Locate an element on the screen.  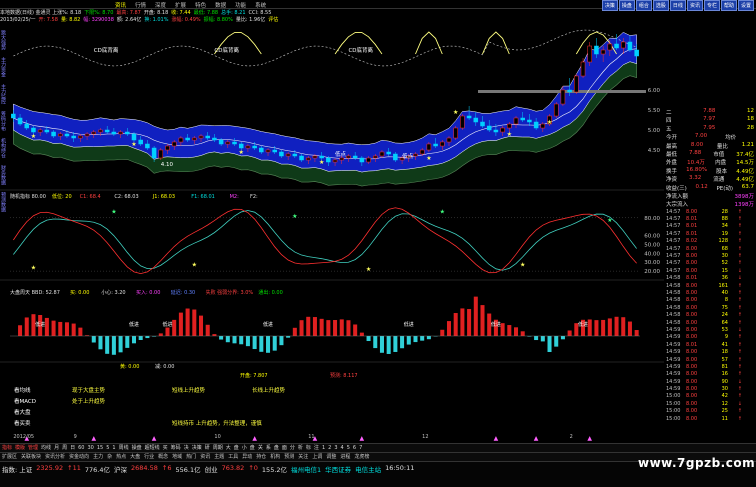
extension-tab: 热门 is located at coordinates (191, 457).